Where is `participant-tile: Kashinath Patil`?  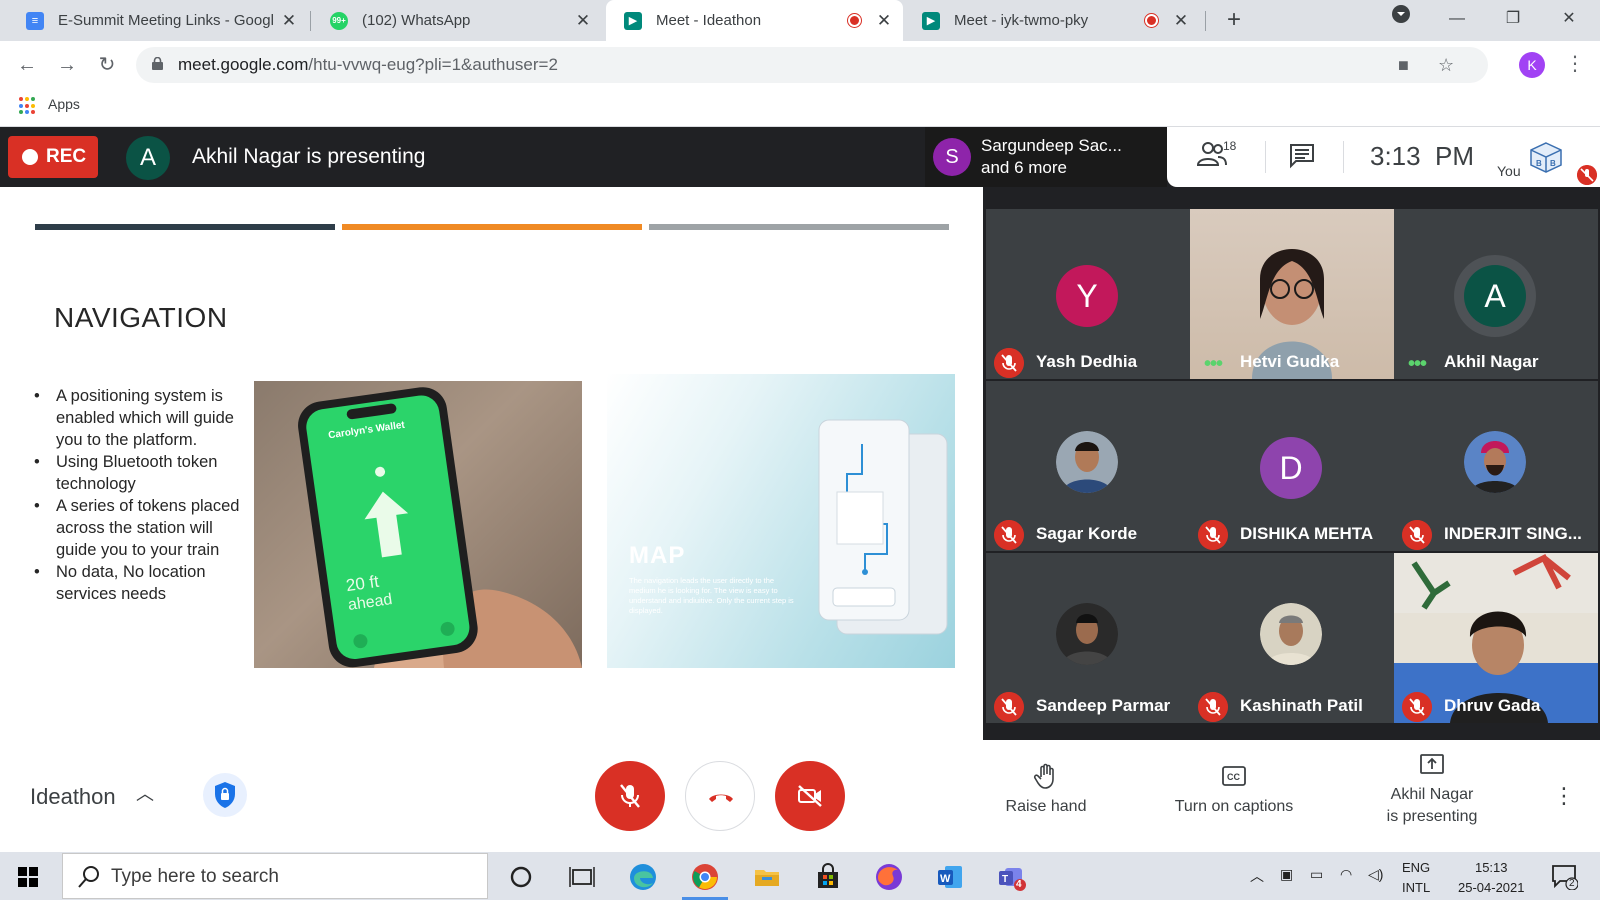
participant-tile: Kashinath Patil is located at coordinates (1292, 638).